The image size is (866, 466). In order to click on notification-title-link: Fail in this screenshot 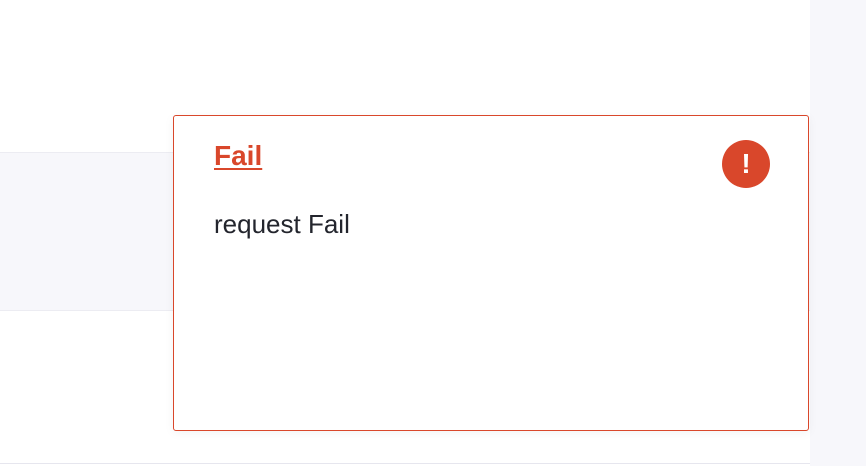, I will do `click(238, 156)`.